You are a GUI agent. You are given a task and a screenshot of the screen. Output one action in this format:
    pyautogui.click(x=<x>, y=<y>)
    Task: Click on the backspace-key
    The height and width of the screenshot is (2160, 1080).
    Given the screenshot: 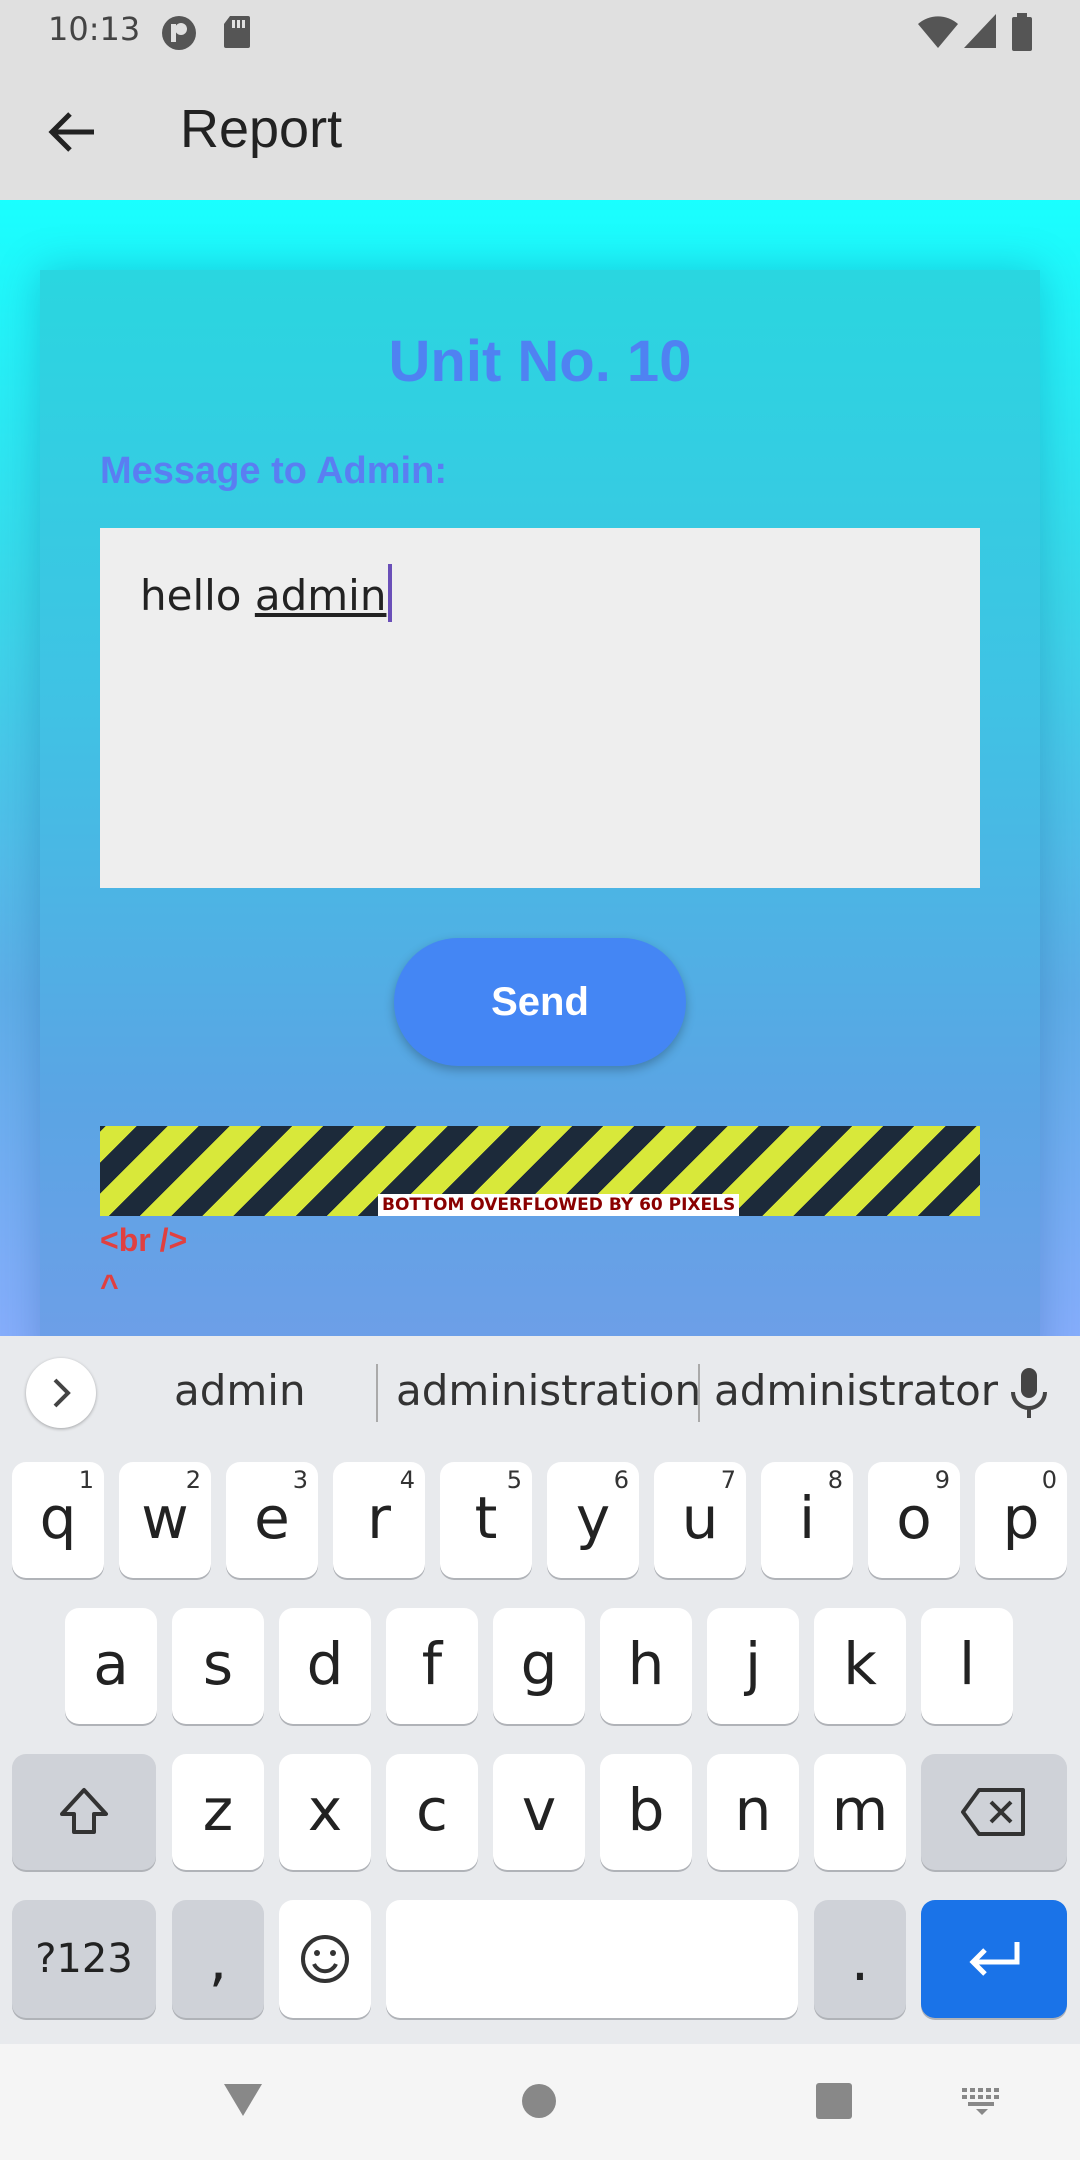 What is the action you would take?
    pyautogui.click(x=994, y=1812)
    